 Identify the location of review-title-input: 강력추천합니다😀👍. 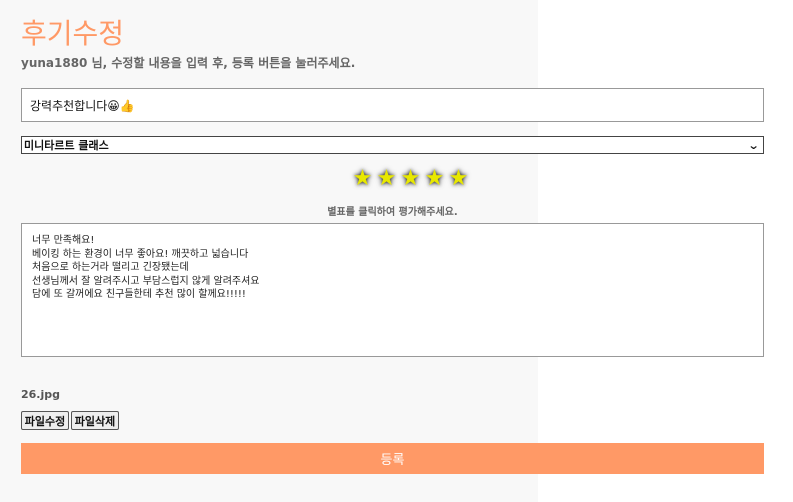
(392, 105).